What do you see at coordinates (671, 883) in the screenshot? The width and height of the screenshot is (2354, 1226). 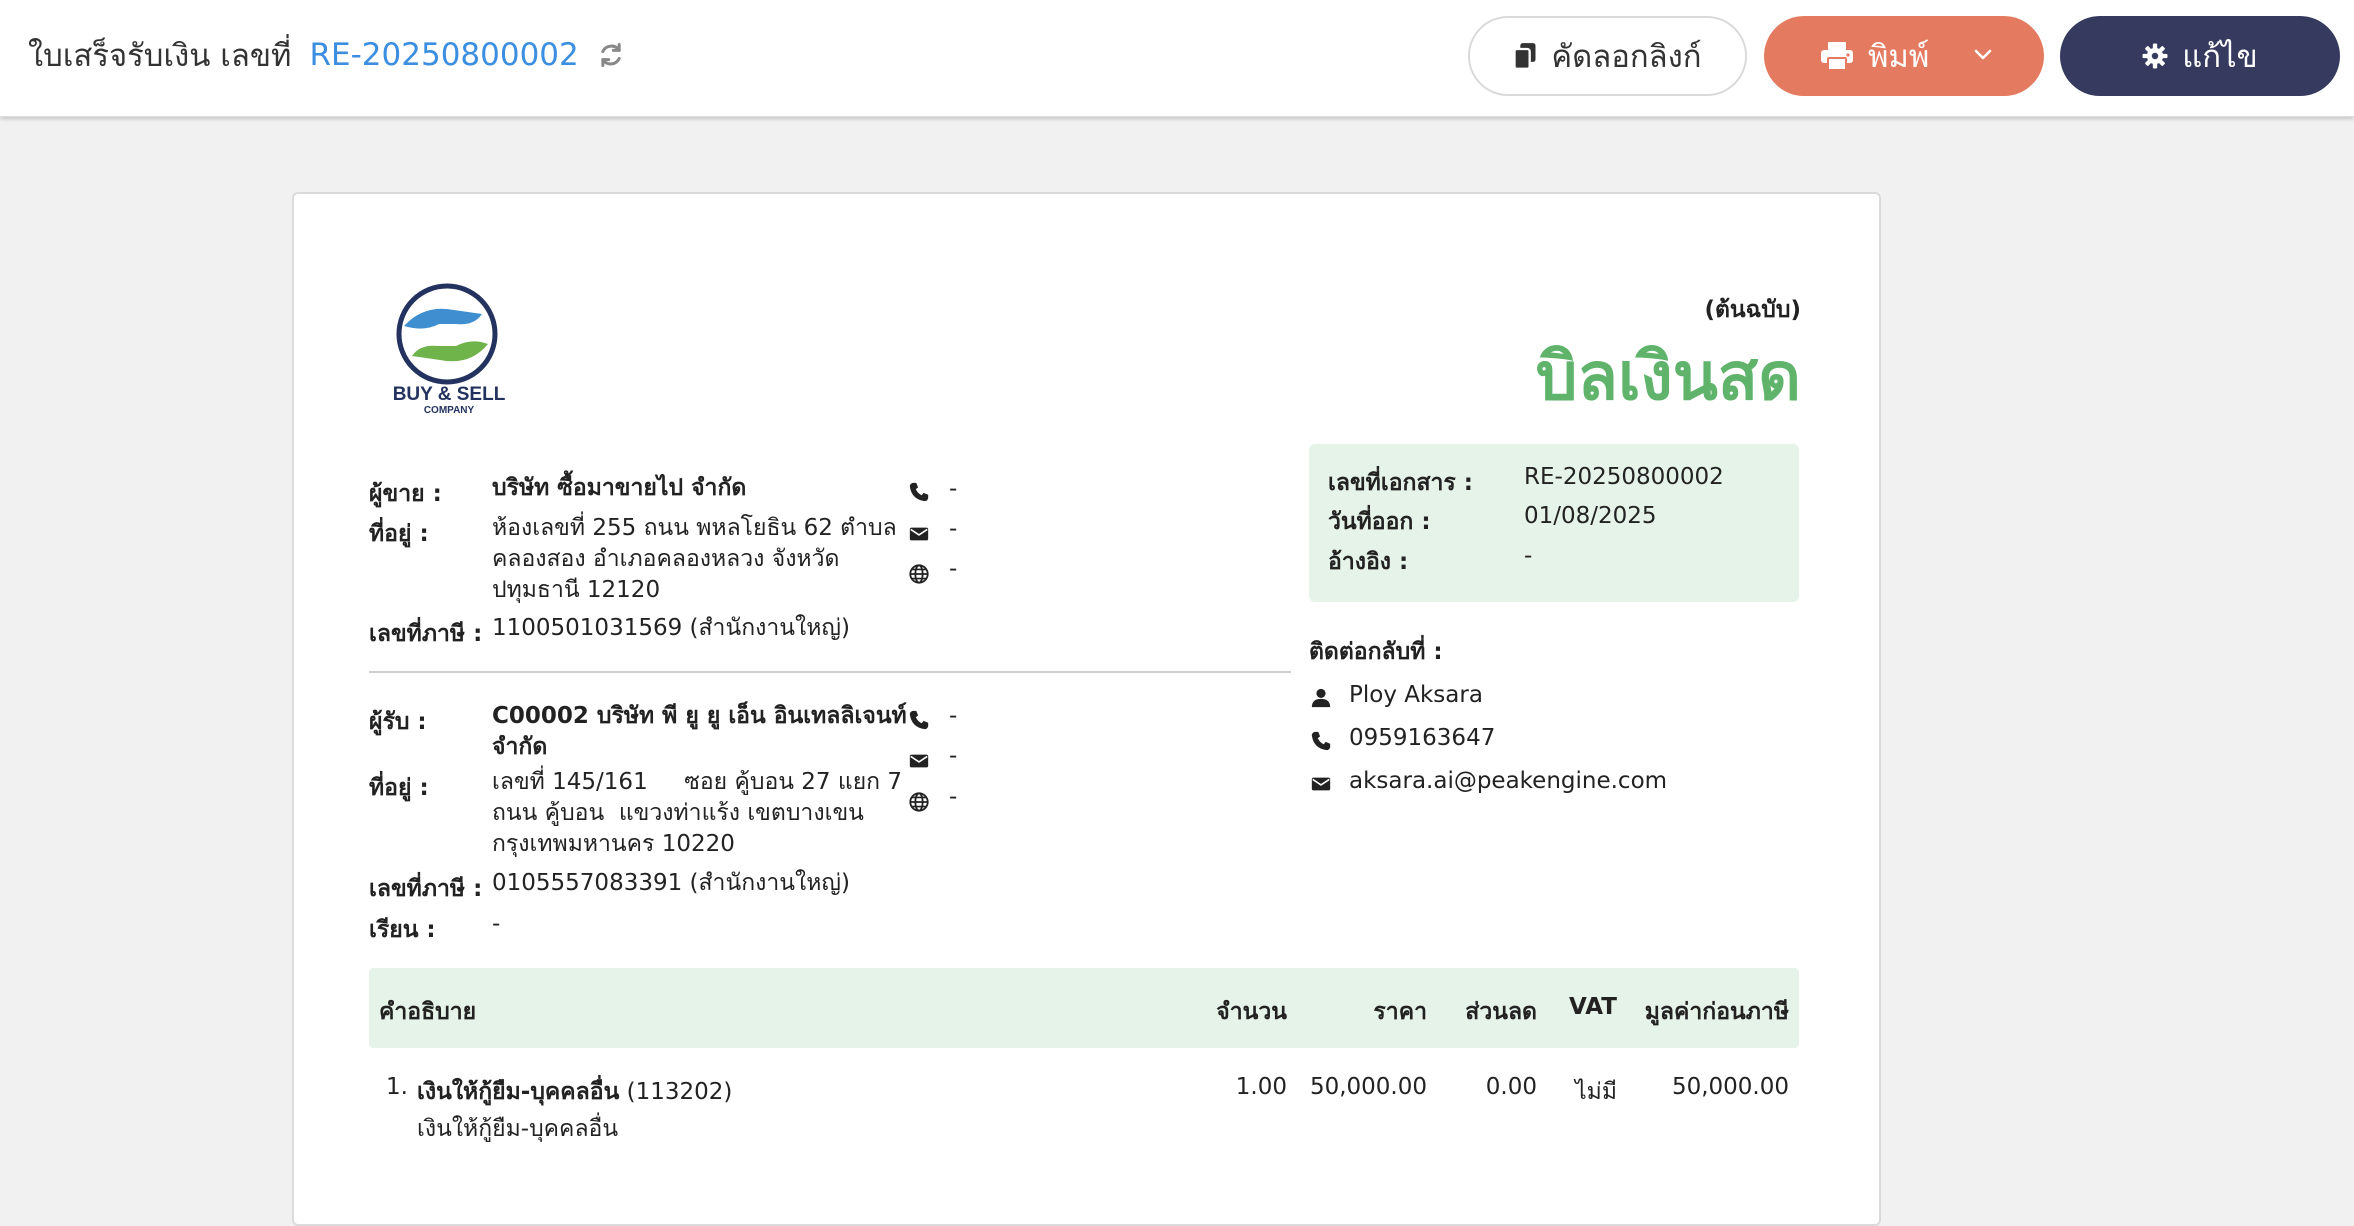 I see `buyer-tax-id: 0105557083391 (สำนักงานใหญ่)` at bounding box center [671, 883].